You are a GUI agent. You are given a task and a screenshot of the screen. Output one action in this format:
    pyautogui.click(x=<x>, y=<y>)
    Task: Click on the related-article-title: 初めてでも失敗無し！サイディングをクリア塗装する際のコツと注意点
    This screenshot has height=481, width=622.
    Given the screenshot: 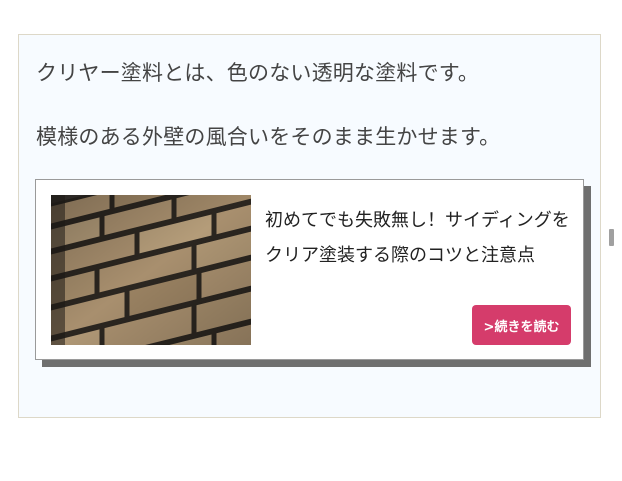 What is the action you would take?
    pyautogui.click(x=417, y=238)
    